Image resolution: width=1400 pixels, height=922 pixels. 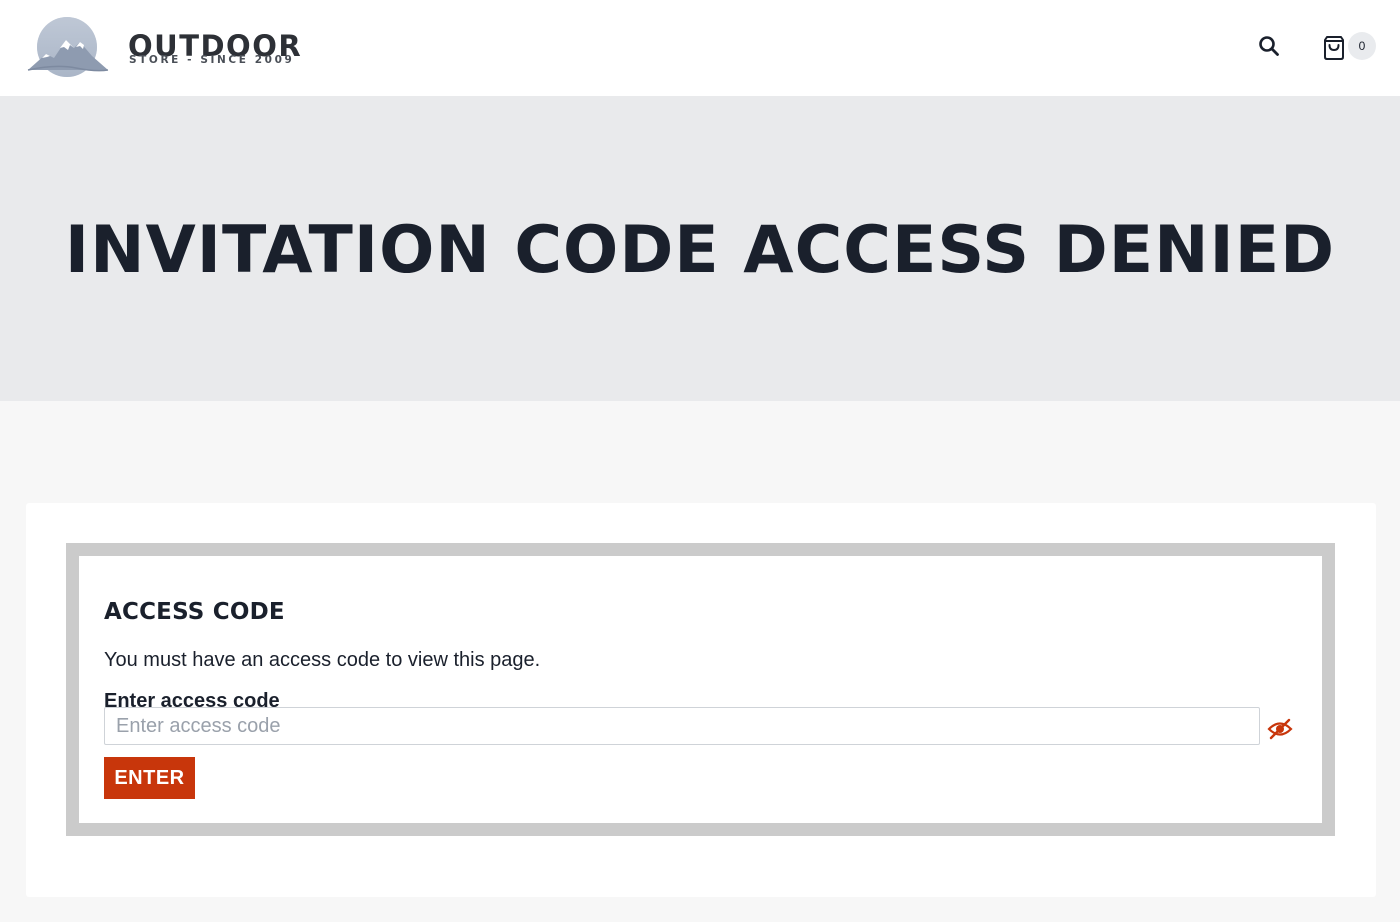 I want to click on cart-button: 0, so click(x=1349, y=46).